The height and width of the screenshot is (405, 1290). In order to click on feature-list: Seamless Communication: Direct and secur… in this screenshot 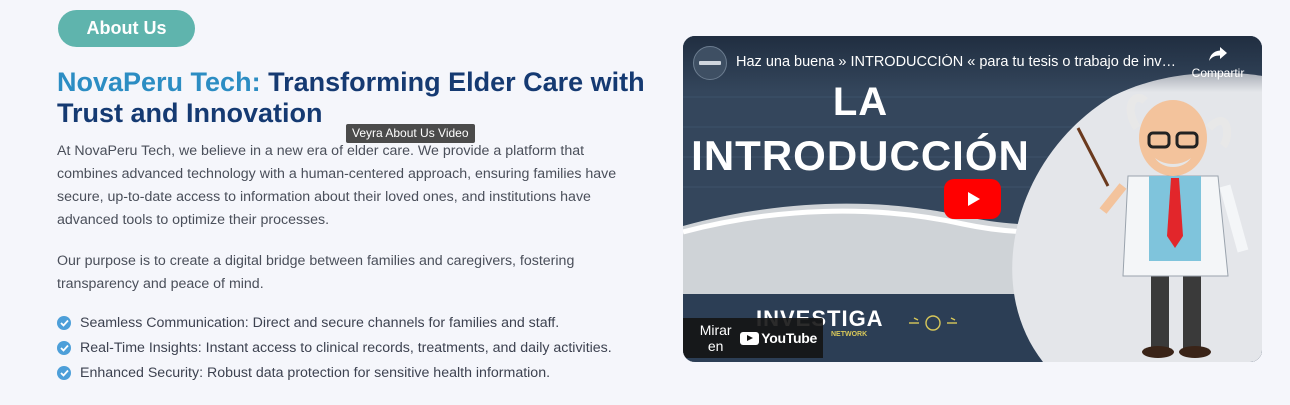, I will do `click(334, 347)`.